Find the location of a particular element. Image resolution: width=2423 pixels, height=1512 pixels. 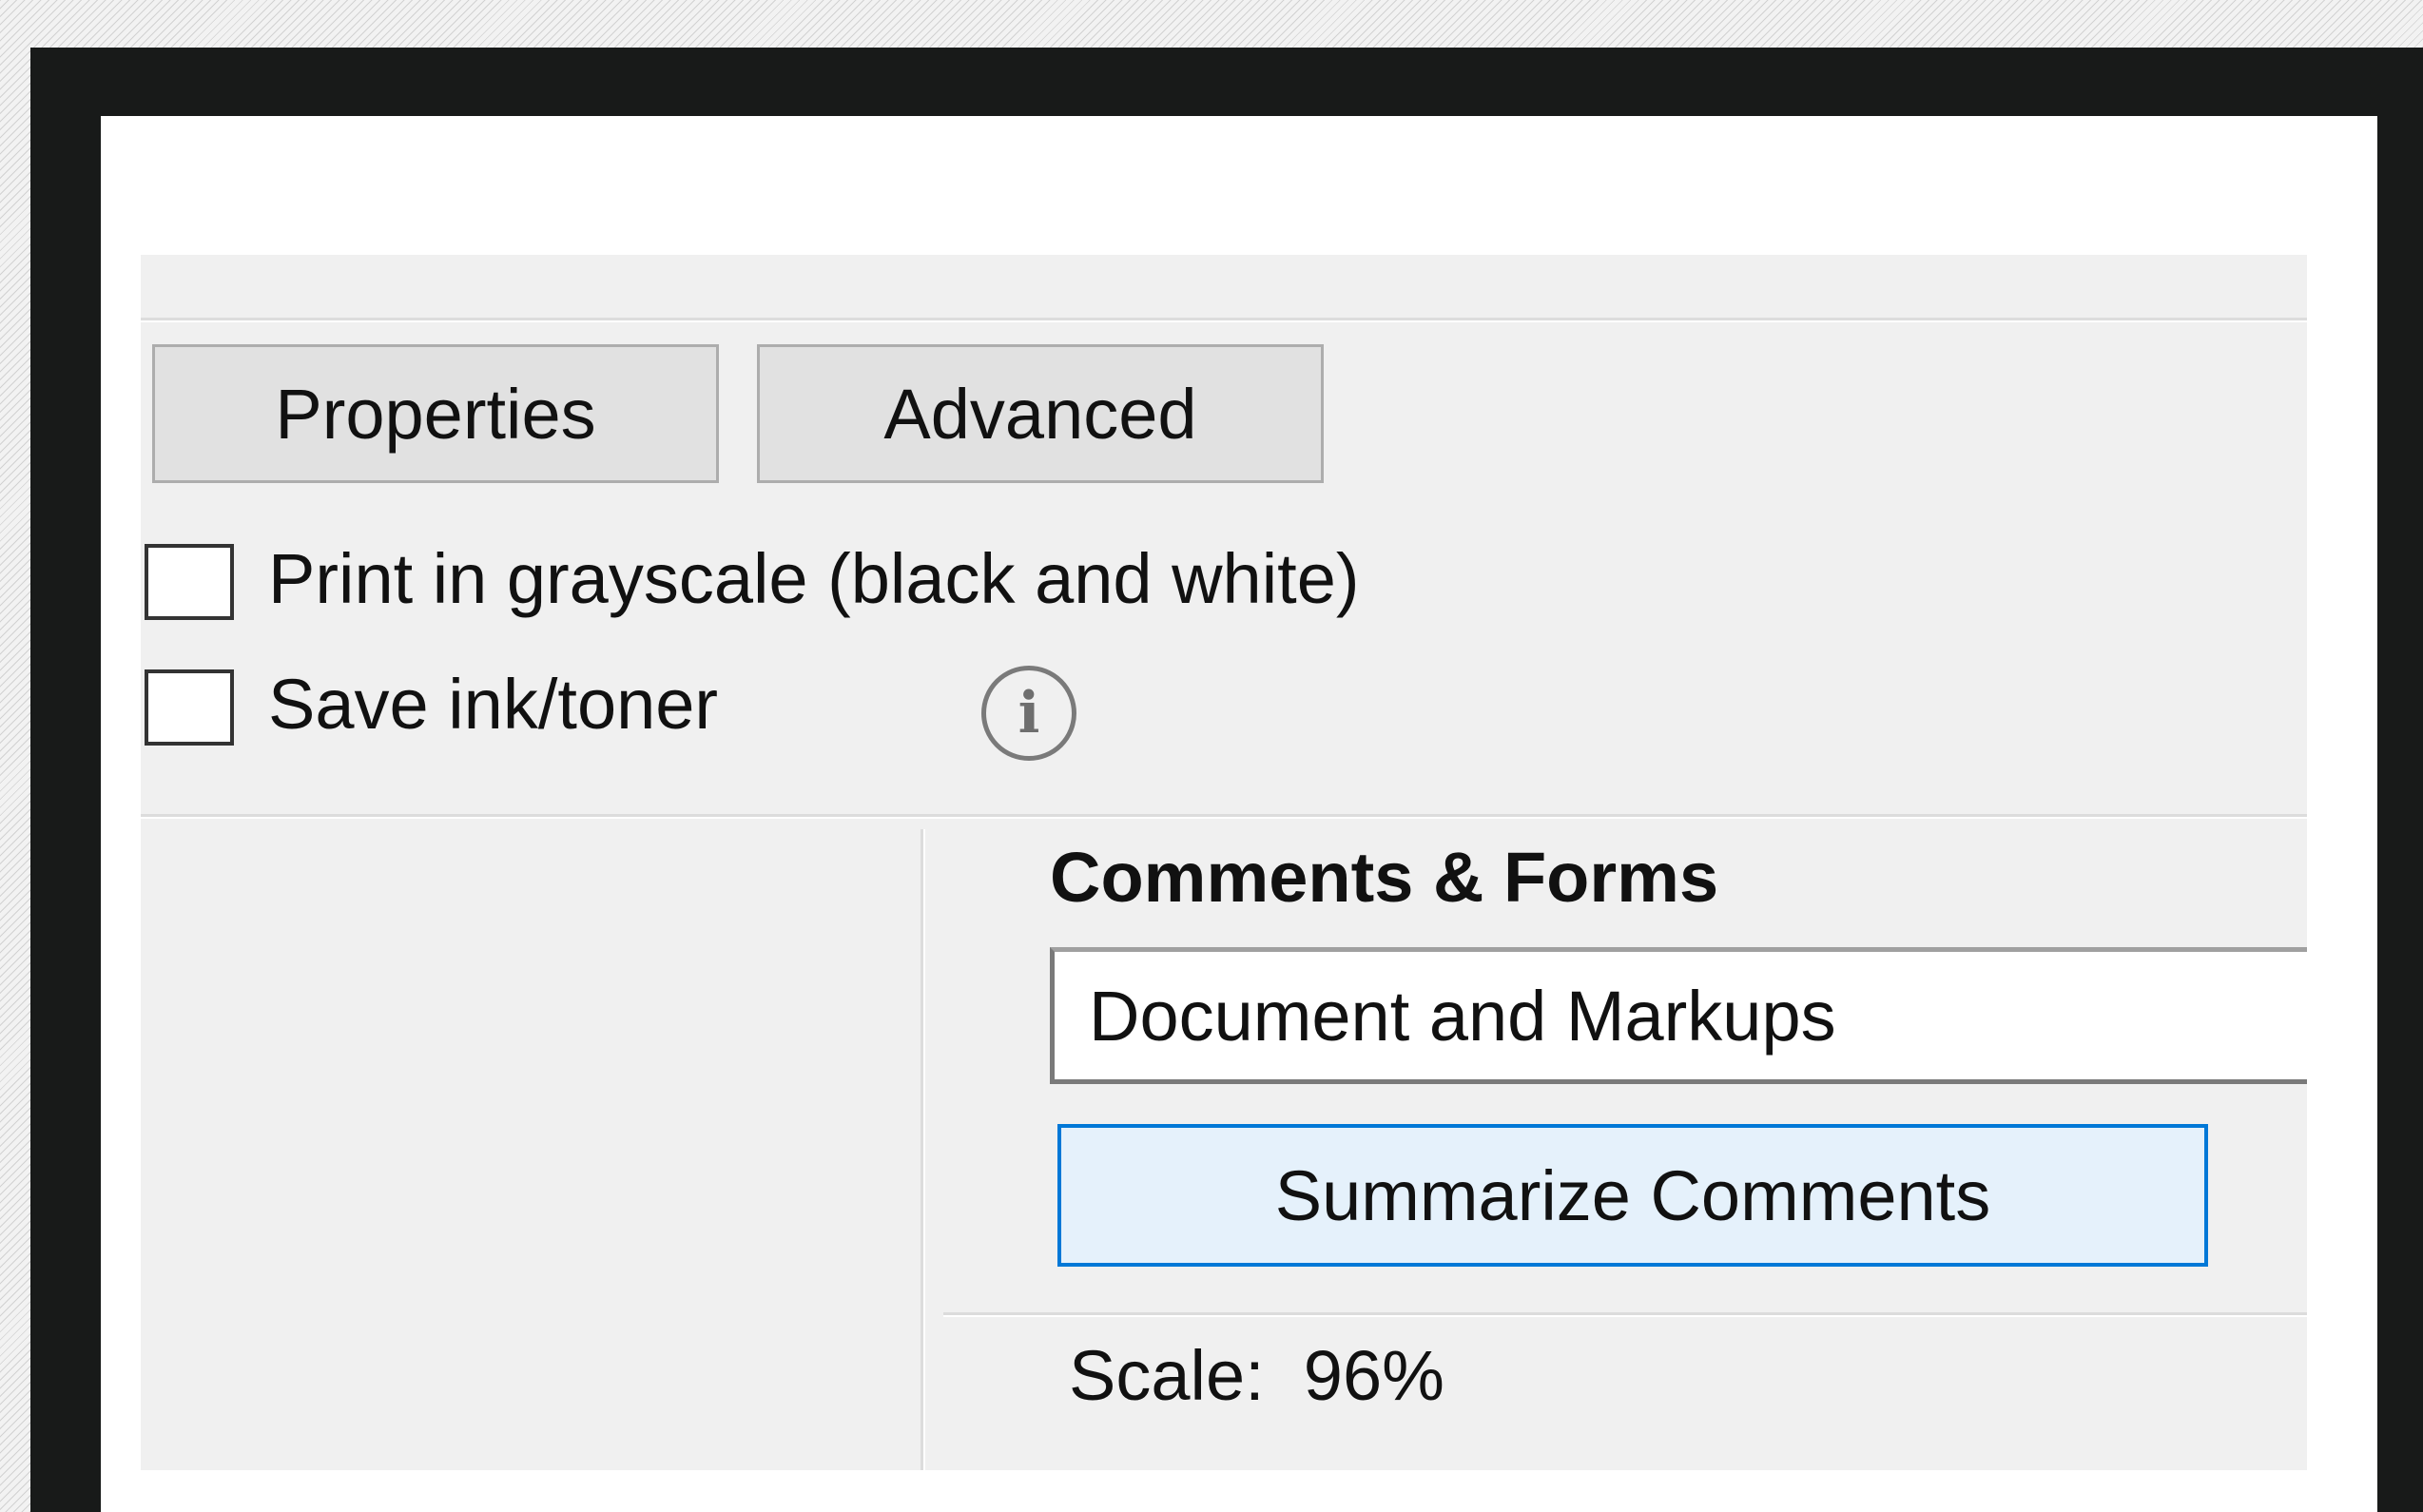

scale-label: Scale: is located at coordinates (1167, 1376).